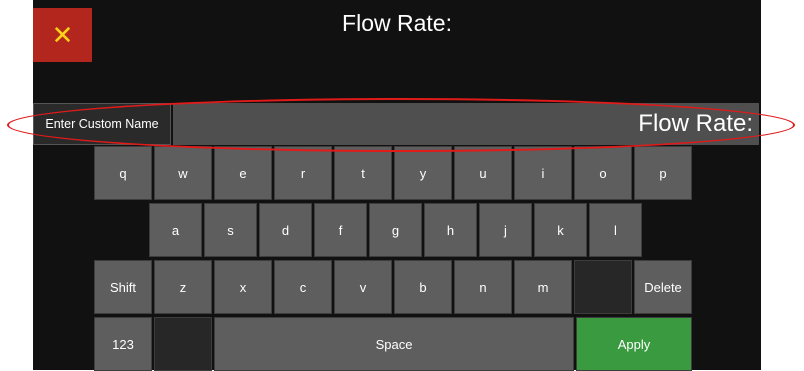  Describe the element at coordinates (123, 173) in the screenshot. I see `key-q: q` at that location.